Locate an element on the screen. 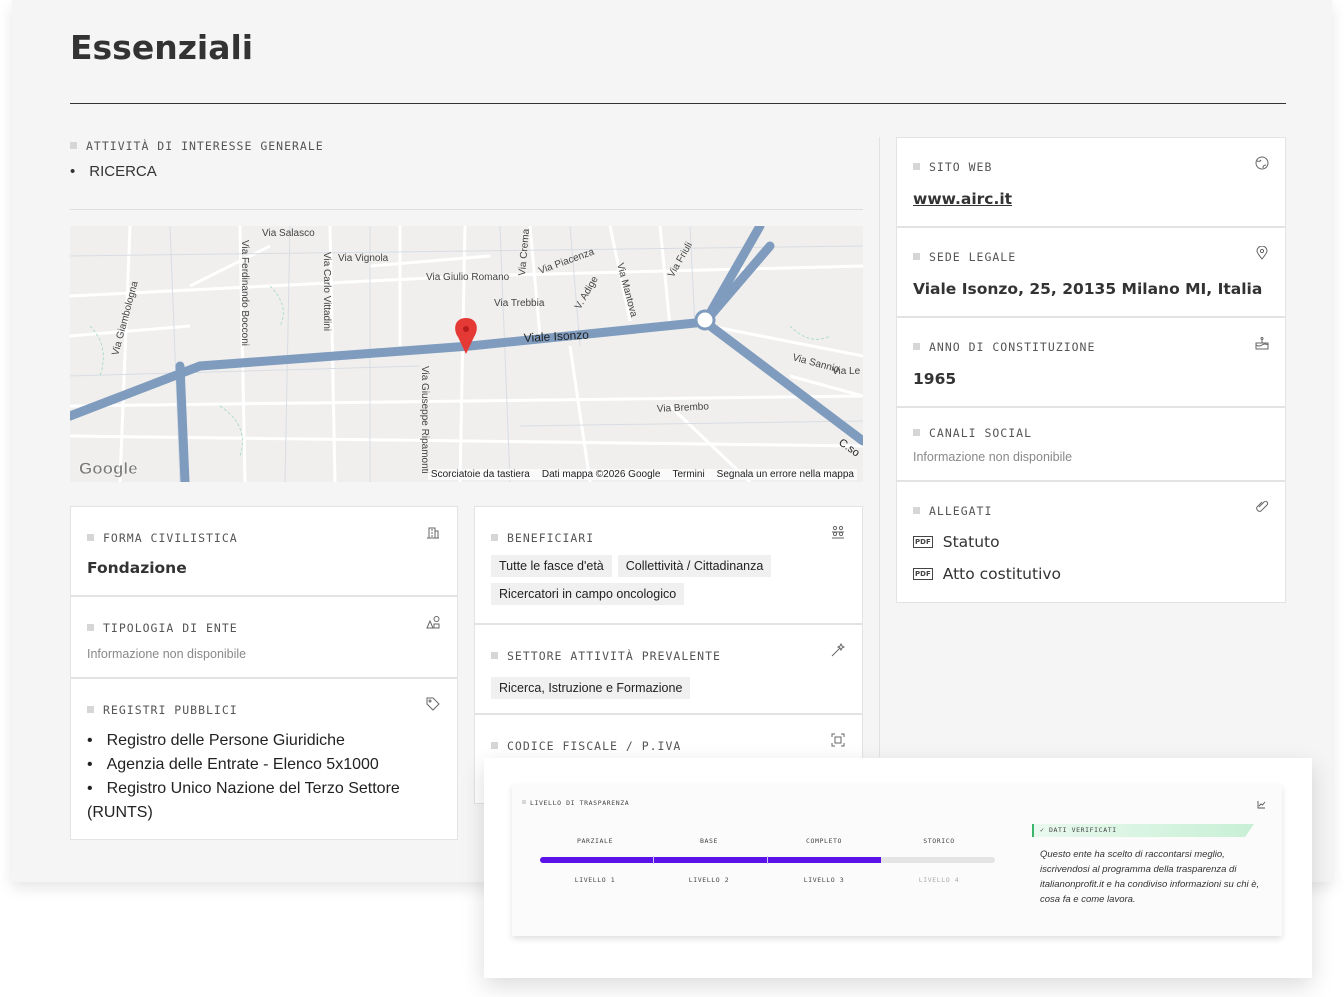  chip: Collettività / Cittadinanza is located at coordinates (694, 566).